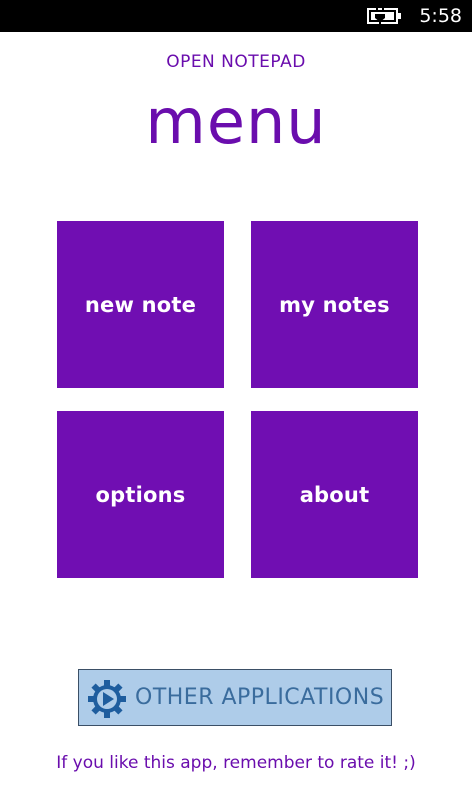 Image resolution: width=472 pixels, height=787 pixels. Describe the element at coordinates (236, 16) in the screenshot. I see `status-bar: 5:58` at that location.